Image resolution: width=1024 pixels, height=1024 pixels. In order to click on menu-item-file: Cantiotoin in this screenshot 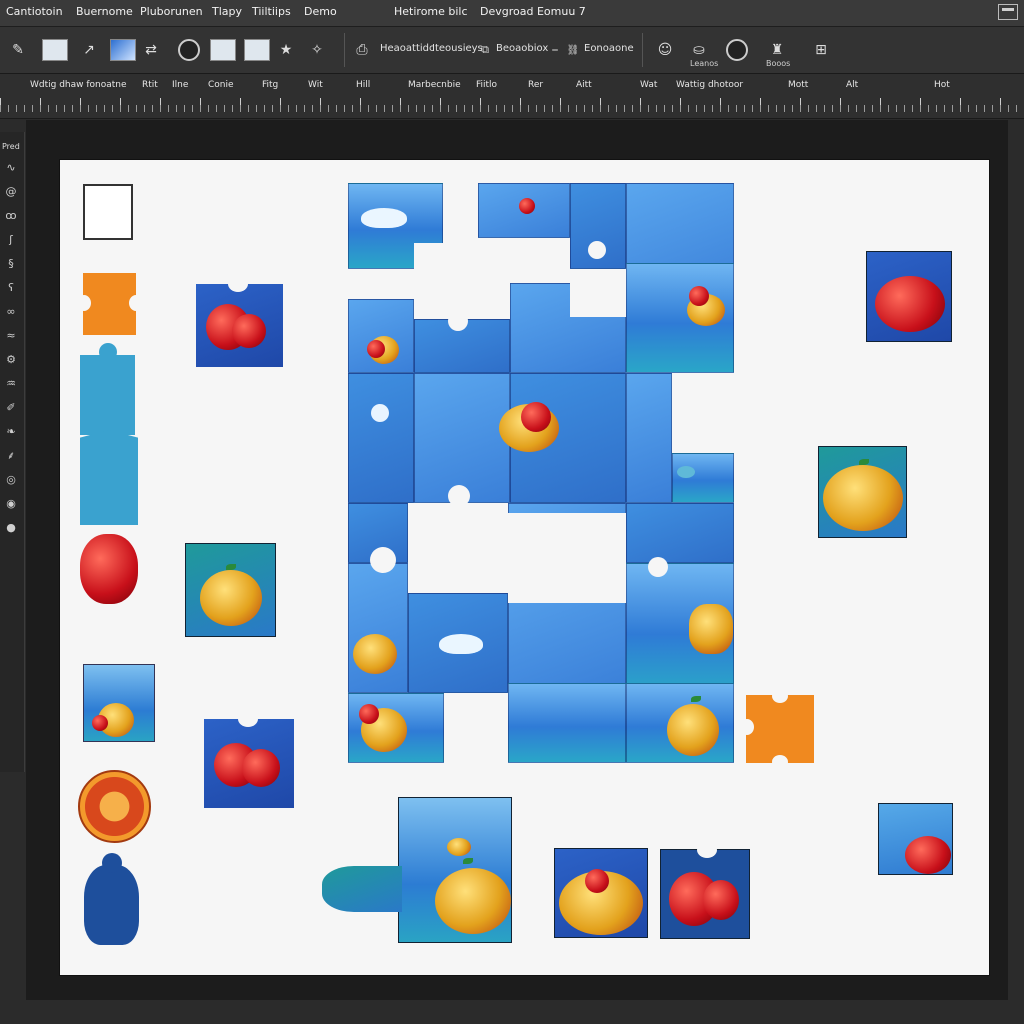, I will do `click(34, 11)`.